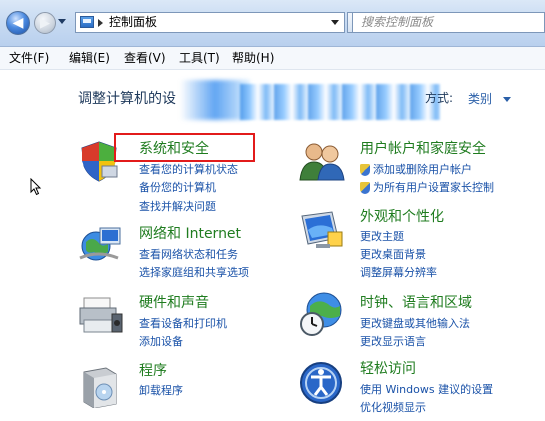 Image resolution: width=545 pixels, height=421 pixels. I want to click on page-title: 调整计算机的设, so click(127, 99).